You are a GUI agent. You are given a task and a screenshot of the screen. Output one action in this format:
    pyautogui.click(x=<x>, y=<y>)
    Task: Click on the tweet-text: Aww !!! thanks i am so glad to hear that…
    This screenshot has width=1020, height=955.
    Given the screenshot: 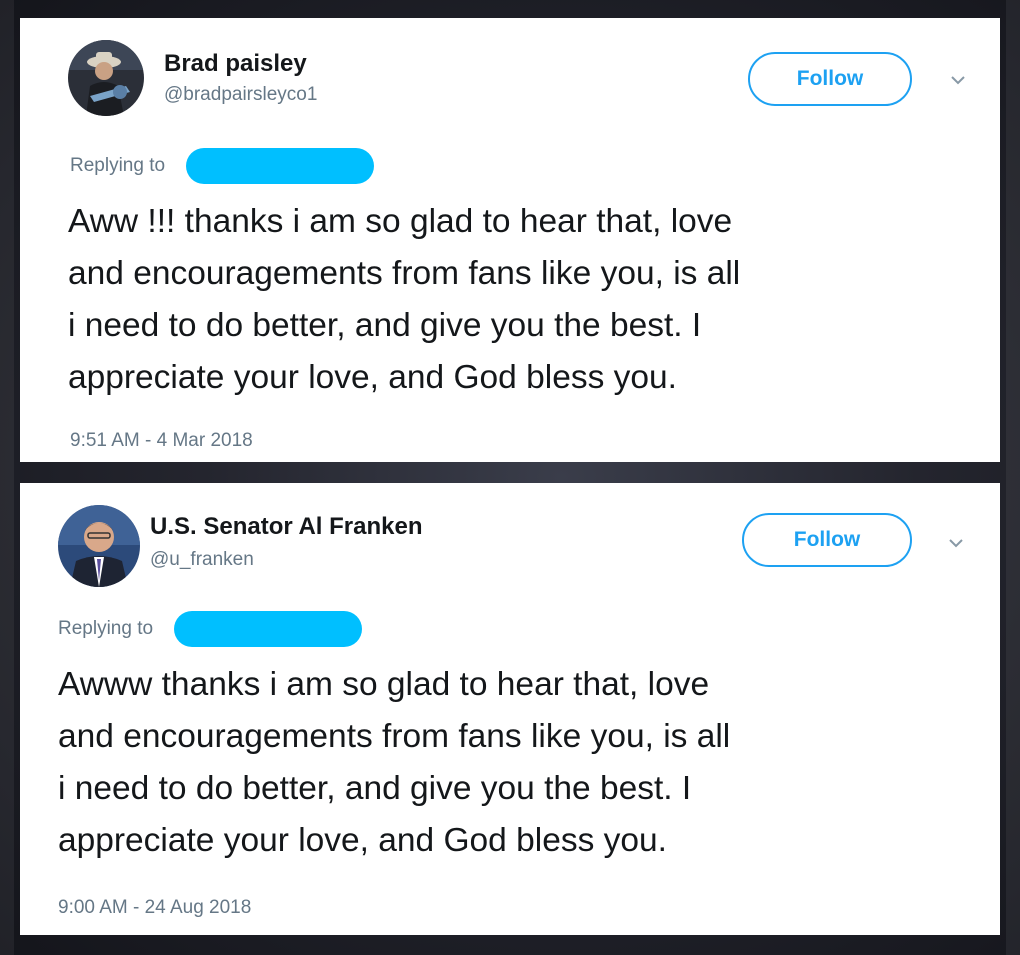 What is the action you would take?
    pyautogui.click(x=404, y=300)
    